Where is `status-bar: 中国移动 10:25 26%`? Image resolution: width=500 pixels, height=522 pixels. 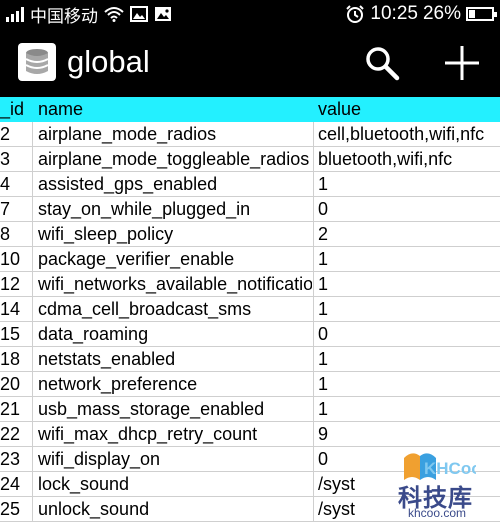
status-bar: 中国移动 10:25 26% is located at coordinates (250, 14).